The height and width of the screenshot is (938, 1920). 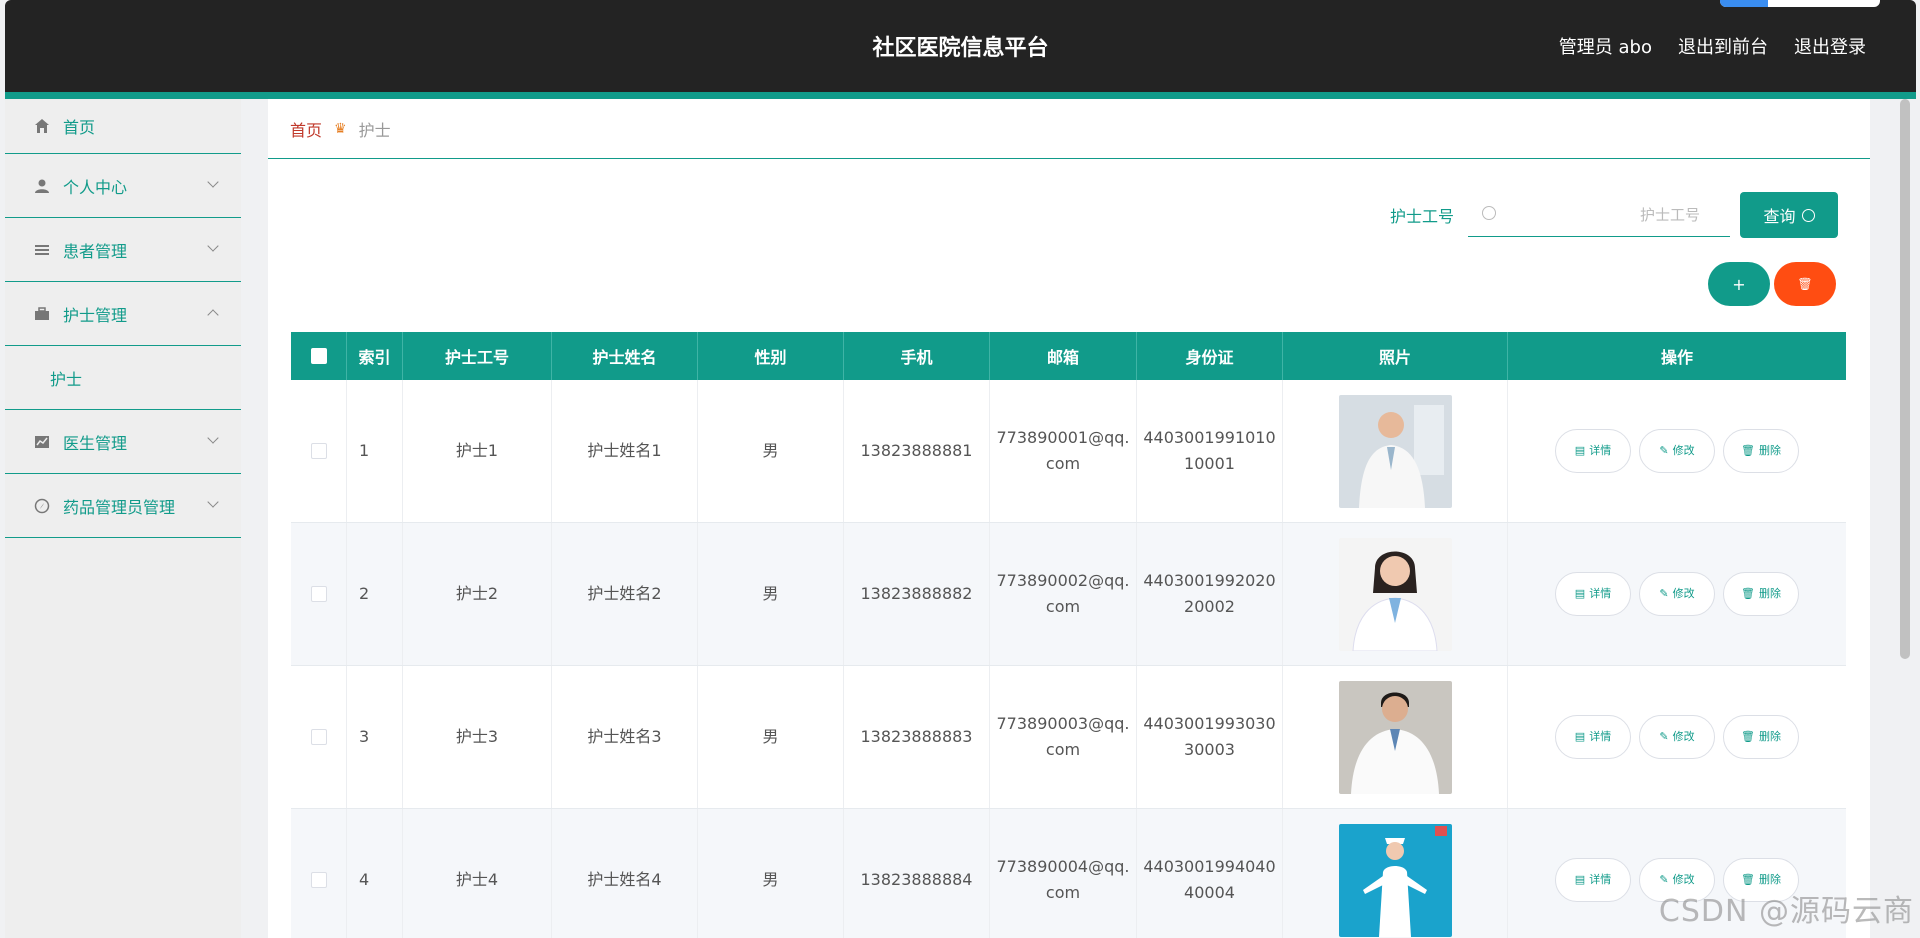 I want to click on top-header: 社区医院信息平台 管理员 abo 退出到前台 退出登录, so click(x=960, y=46).